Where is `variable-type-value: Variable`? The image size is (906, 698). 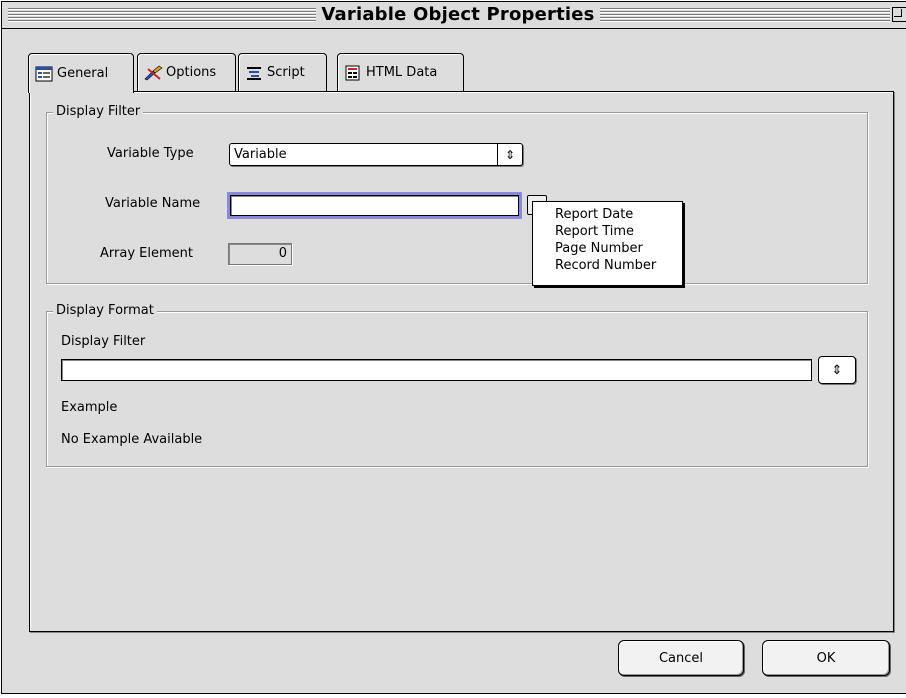
variable-type-value: Variable is located at coordinates (260, 154).